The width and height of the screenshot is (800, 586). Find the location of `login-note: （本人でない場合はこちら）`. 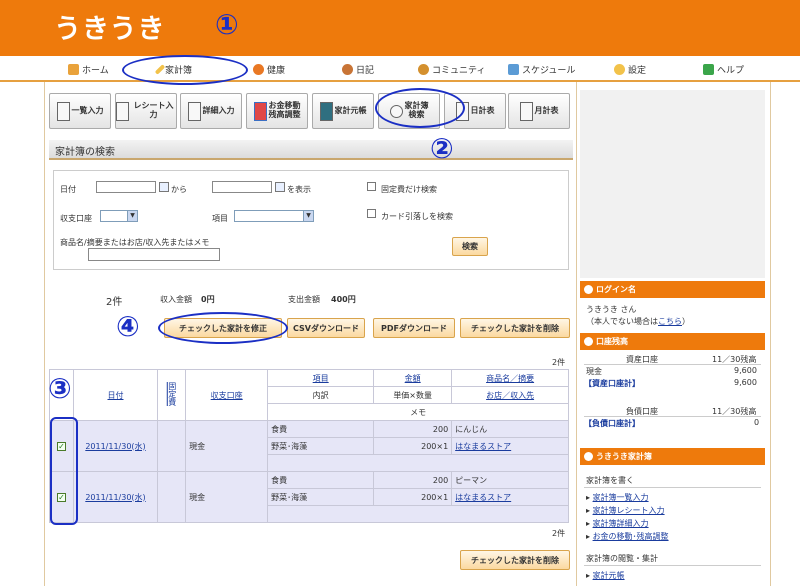

login-note: （本人でない場合はこちら） is located at coordinates (638, 321).